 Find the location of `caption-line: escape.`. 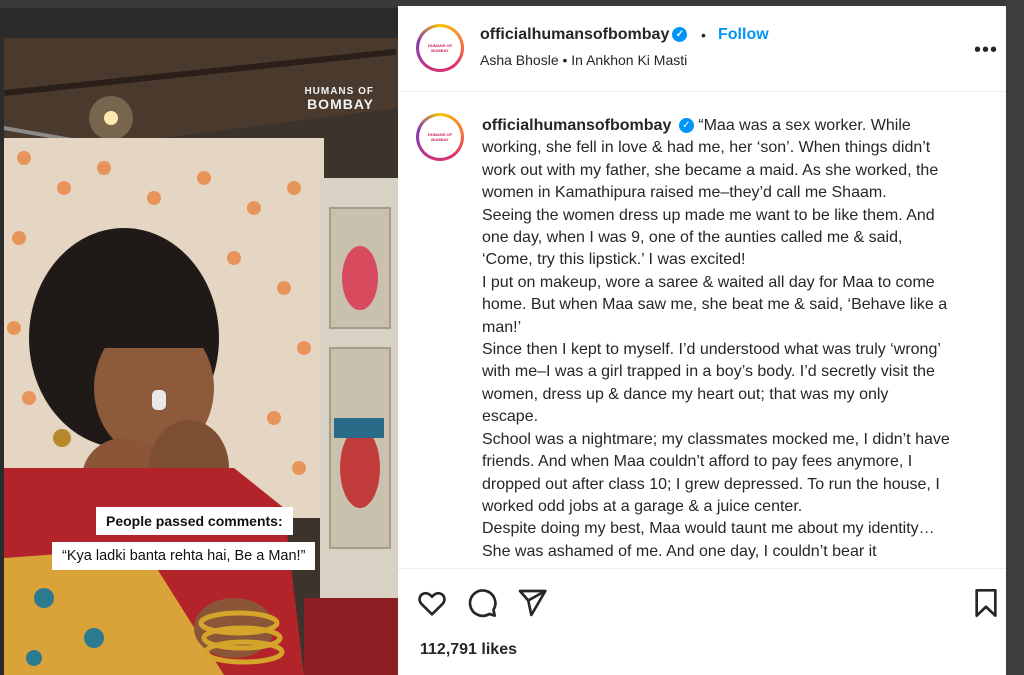

caption-line: escape. is located at coordinates (510, 417).